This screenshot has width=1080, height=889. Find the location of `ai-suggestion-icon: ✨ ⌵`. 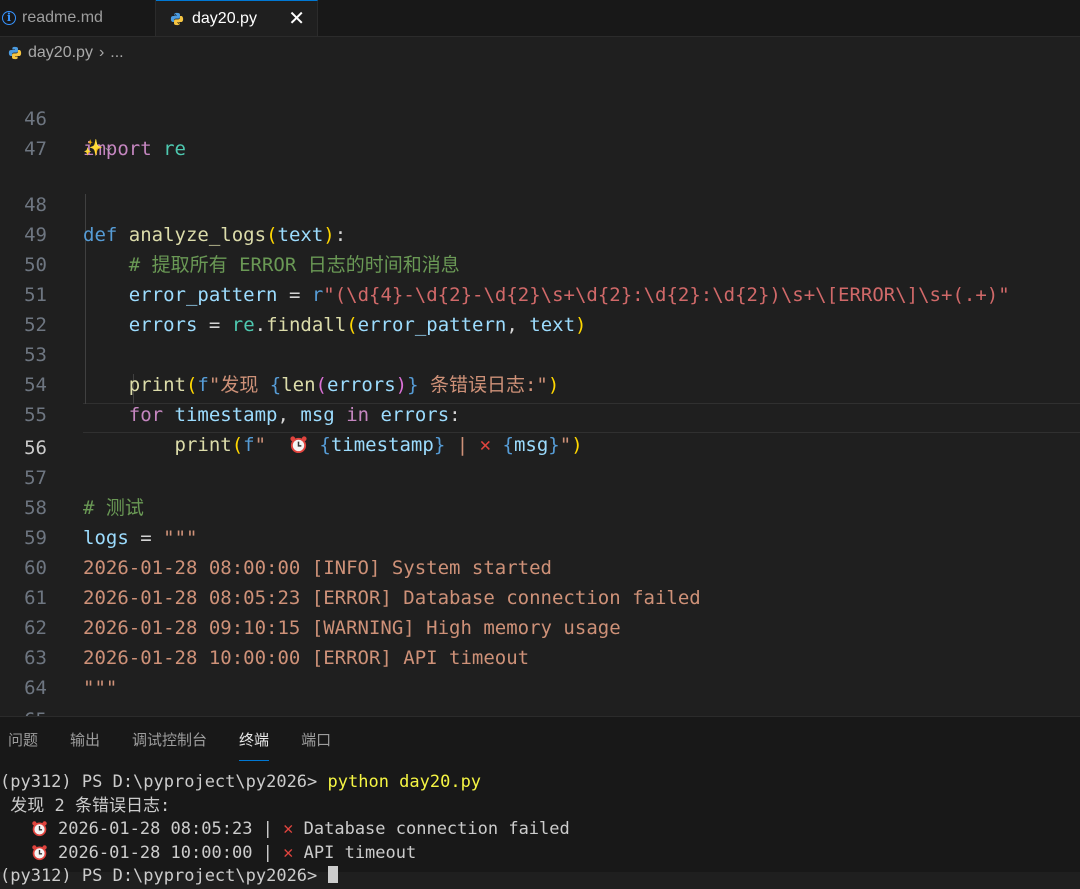

ai-suggestion-icon: ✨ ⌵ is located at coordinates (97, 147).